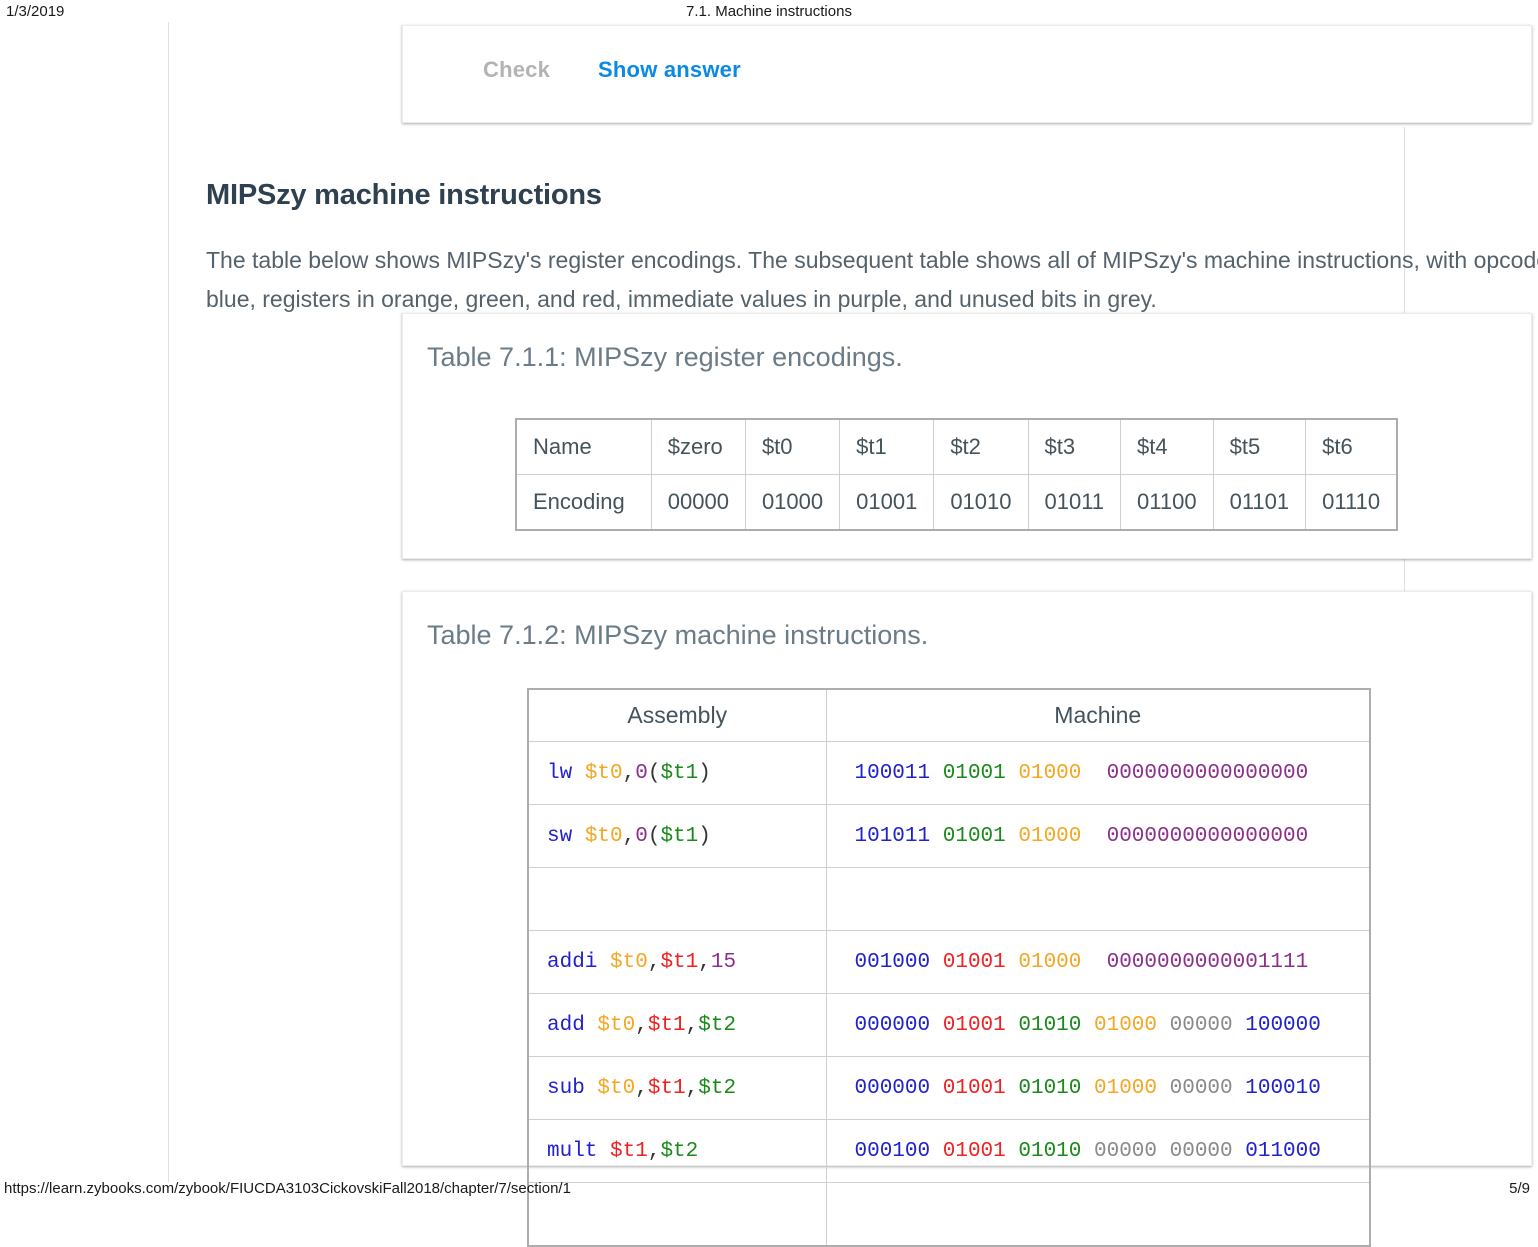 This screenshot has height=1247, width=1538. What do you see at coordinates (1519, 1188) in the screenshot?
I see `print-page-number: 5/9` at bounding box center [1519, 1188].